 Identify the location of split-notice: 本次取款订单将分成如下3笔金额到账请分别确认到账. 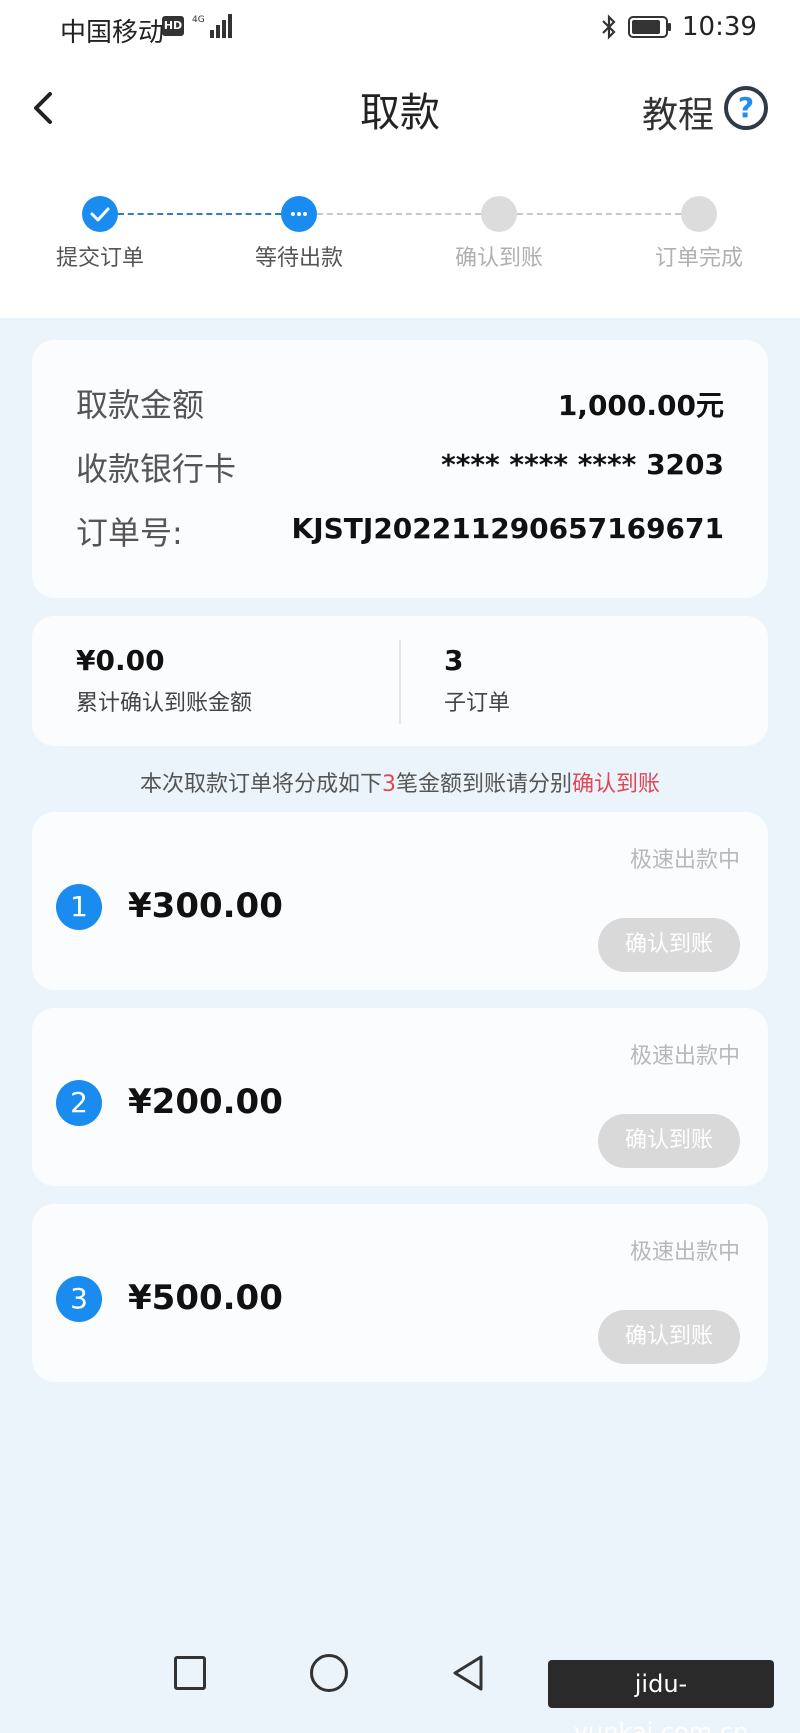
(400, 782).